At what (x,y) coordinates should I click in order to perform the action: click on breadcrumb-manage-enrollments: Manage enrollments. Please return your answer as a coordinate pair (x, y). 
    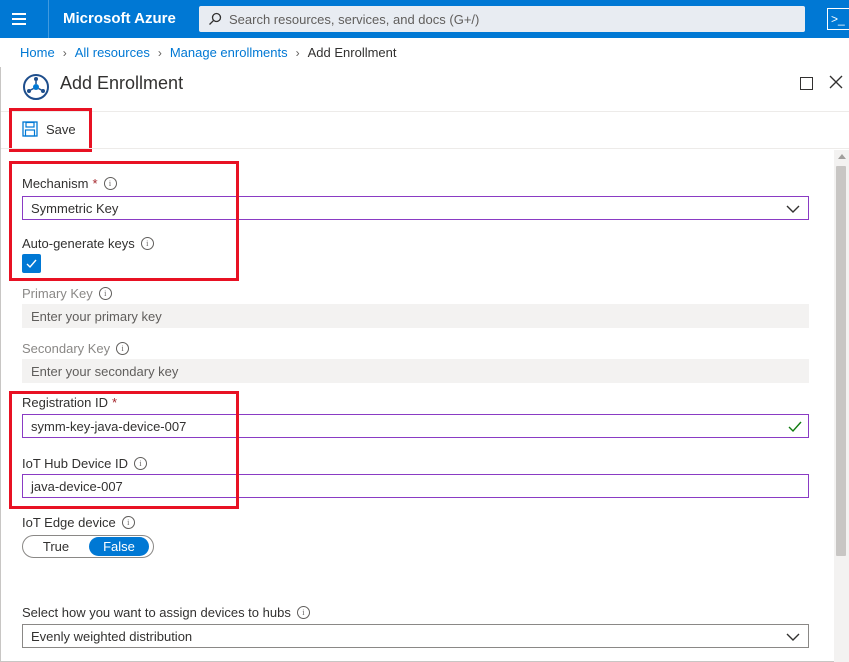
    Looking at the image, I should click on (229, 52).